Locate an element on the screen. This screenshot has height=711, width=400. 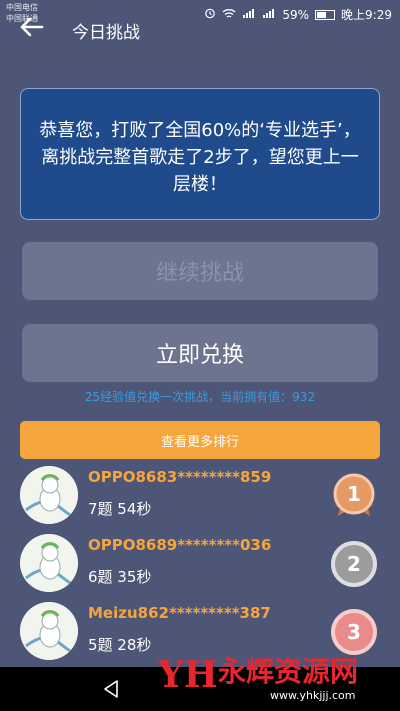
rank-medal-icon: 3 is located at coordinates (354, 632).